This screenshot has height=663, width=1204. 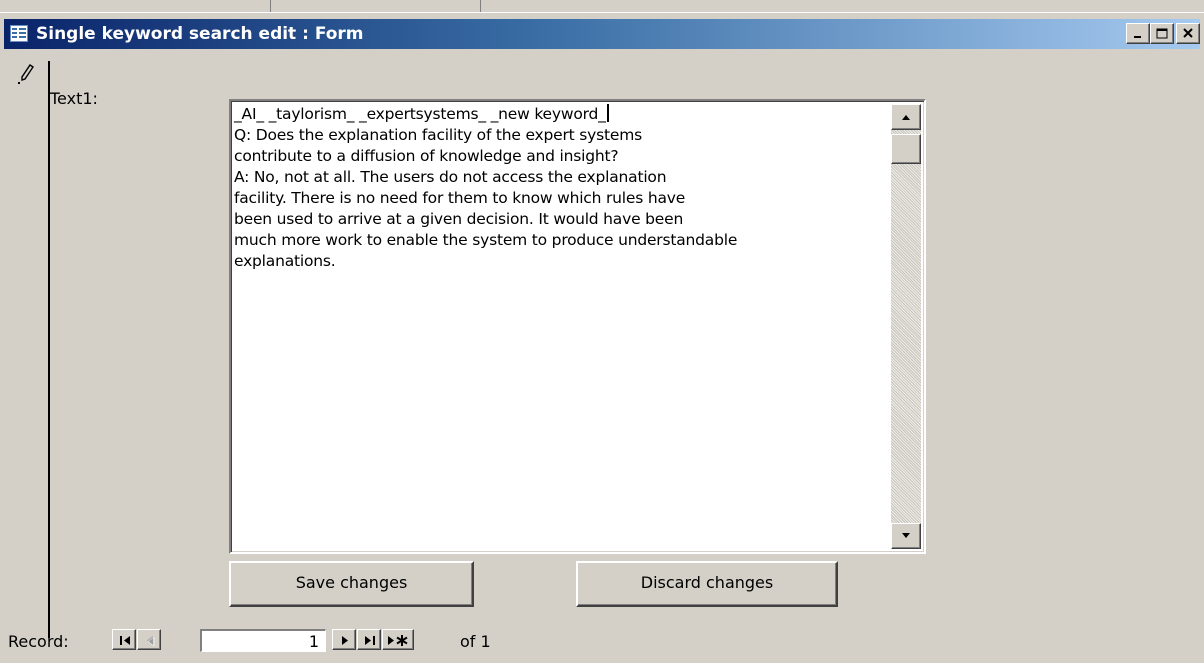 What do you see at coordinates (1137, 37) in the screenshot?
I see `minimize-icon` at bounding box center [1137, 37].